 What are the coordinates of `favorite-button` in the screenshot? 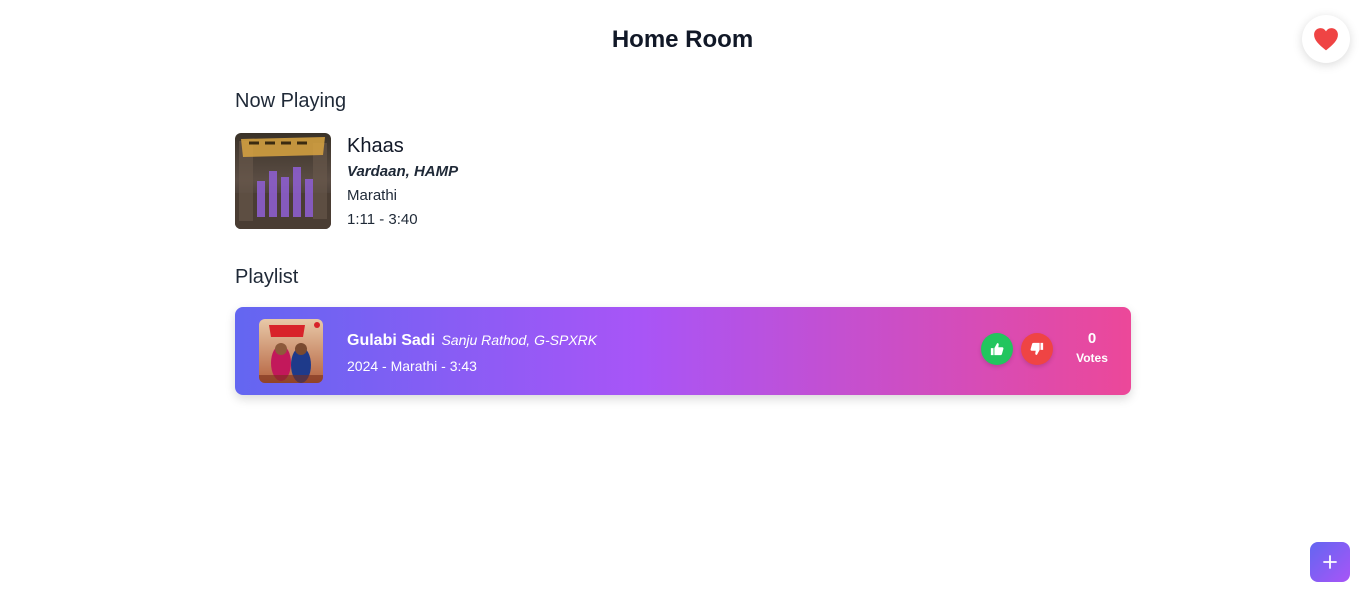 It's located at (1326, 39).